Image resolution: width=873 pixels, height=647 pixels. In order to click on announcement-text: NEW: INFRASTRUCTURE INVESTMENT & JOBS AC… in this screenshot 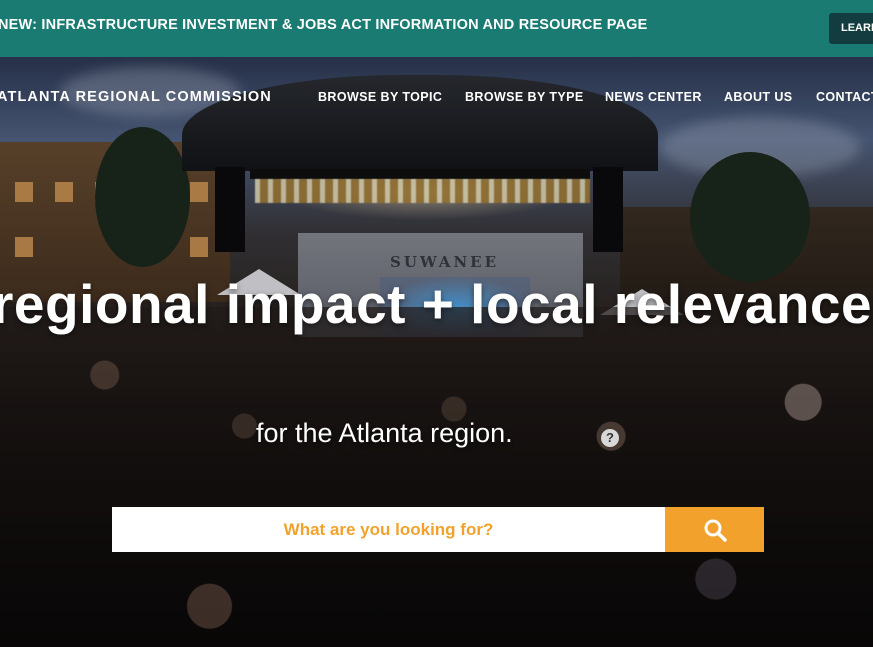, I will do `click(324, 25)`.